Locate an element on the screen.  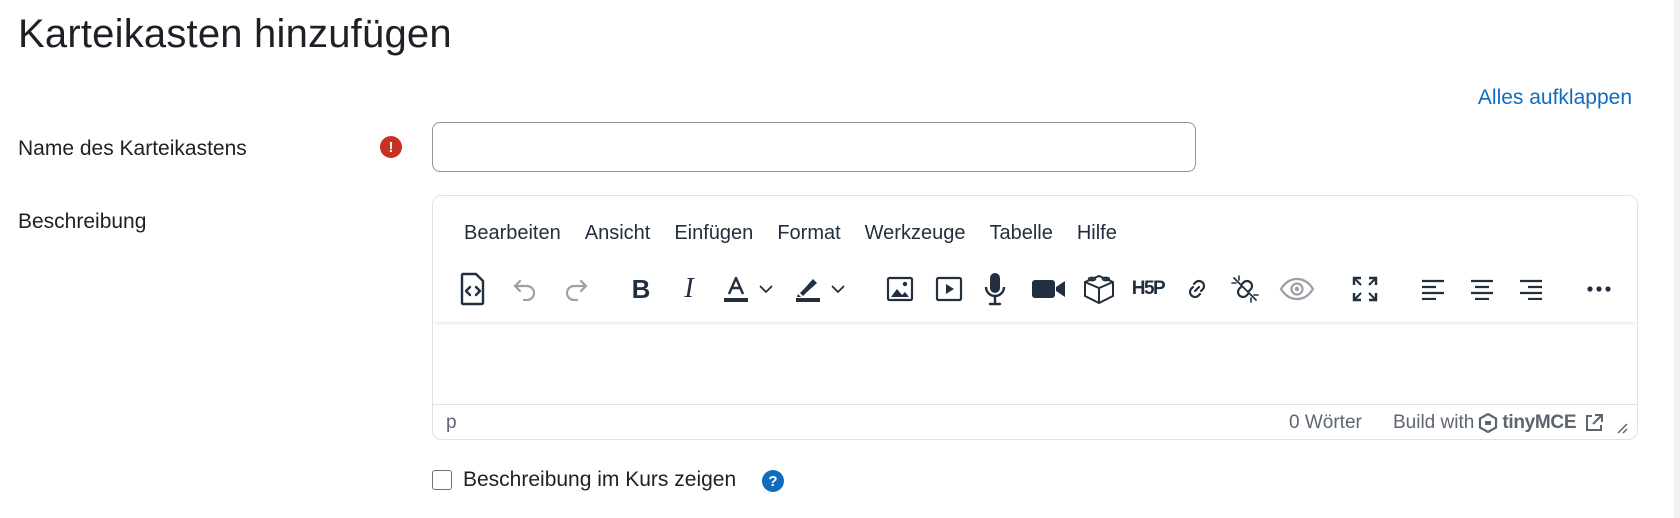
scroll-edge is located at coordinates (1677, 259).